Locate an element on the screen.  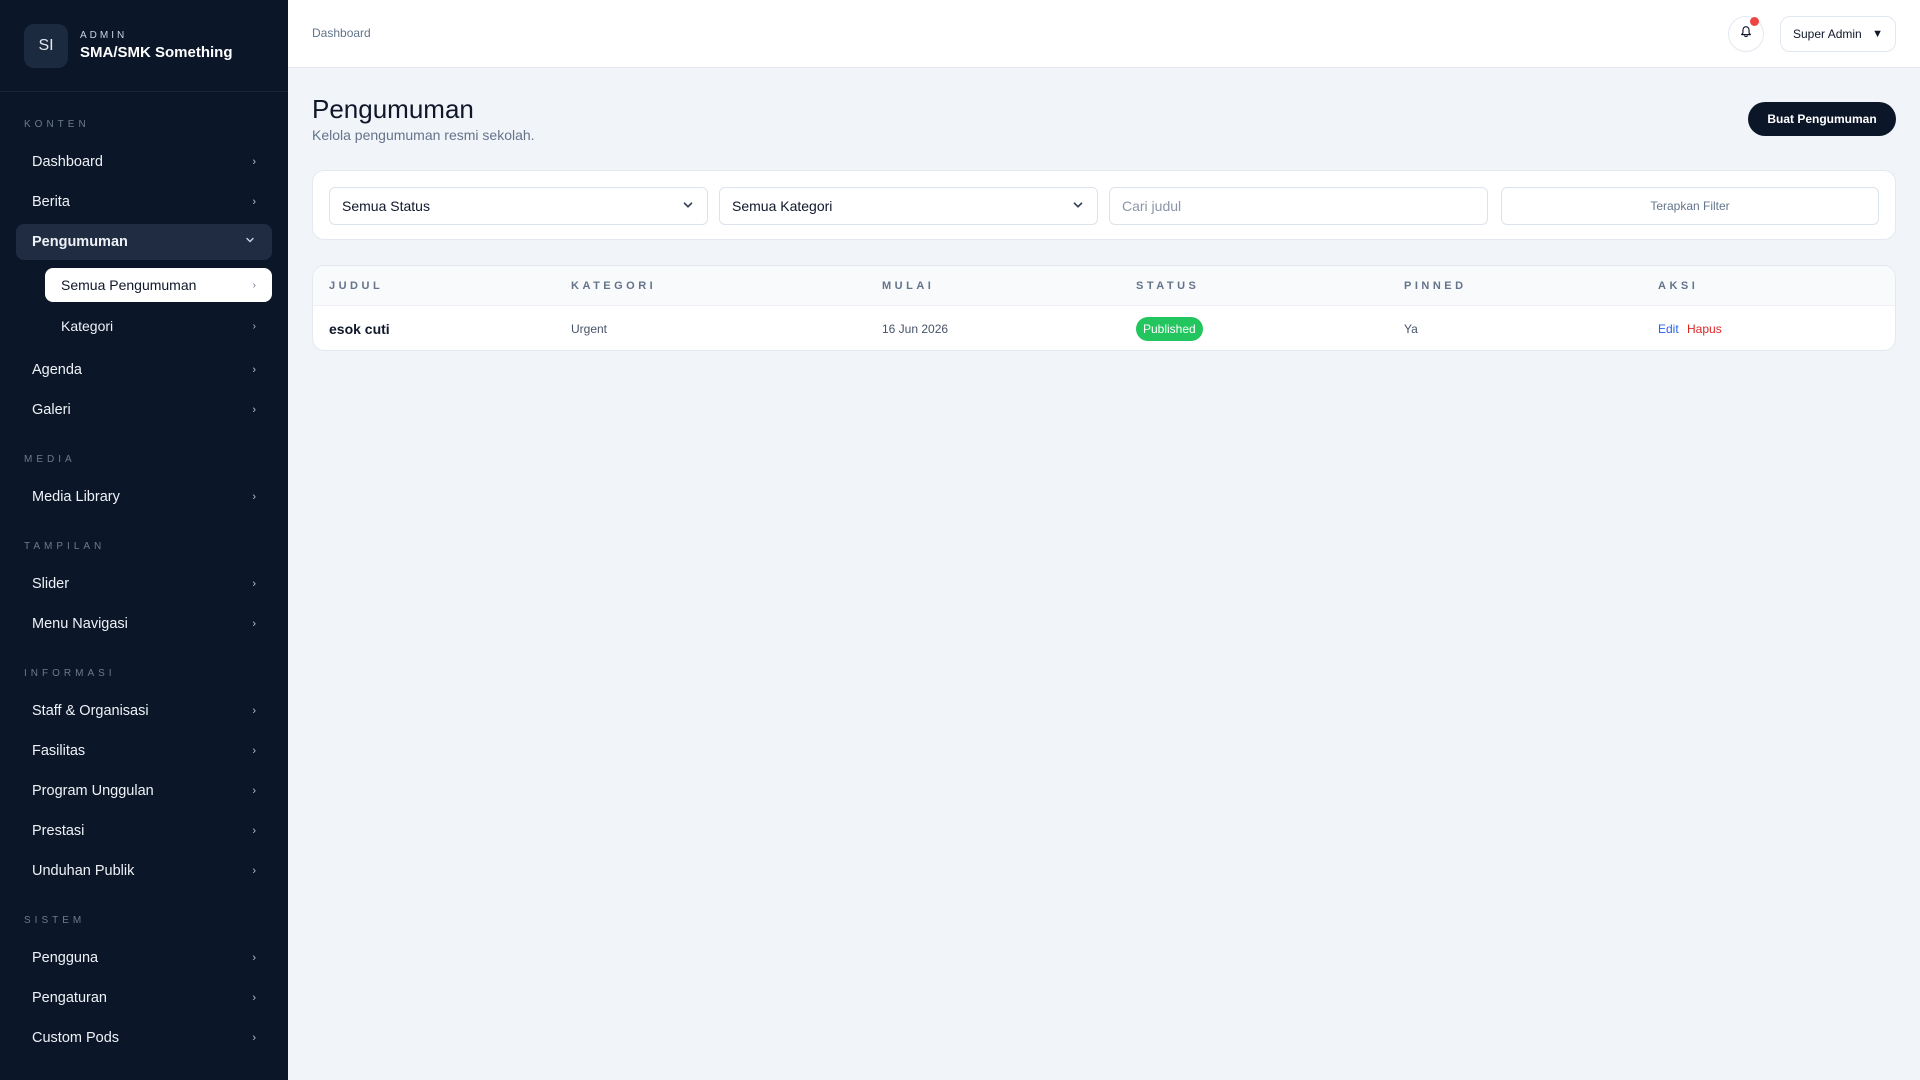
sidebar-item-staff: Staff & Organisasi › is located at coordinates (144, 711).